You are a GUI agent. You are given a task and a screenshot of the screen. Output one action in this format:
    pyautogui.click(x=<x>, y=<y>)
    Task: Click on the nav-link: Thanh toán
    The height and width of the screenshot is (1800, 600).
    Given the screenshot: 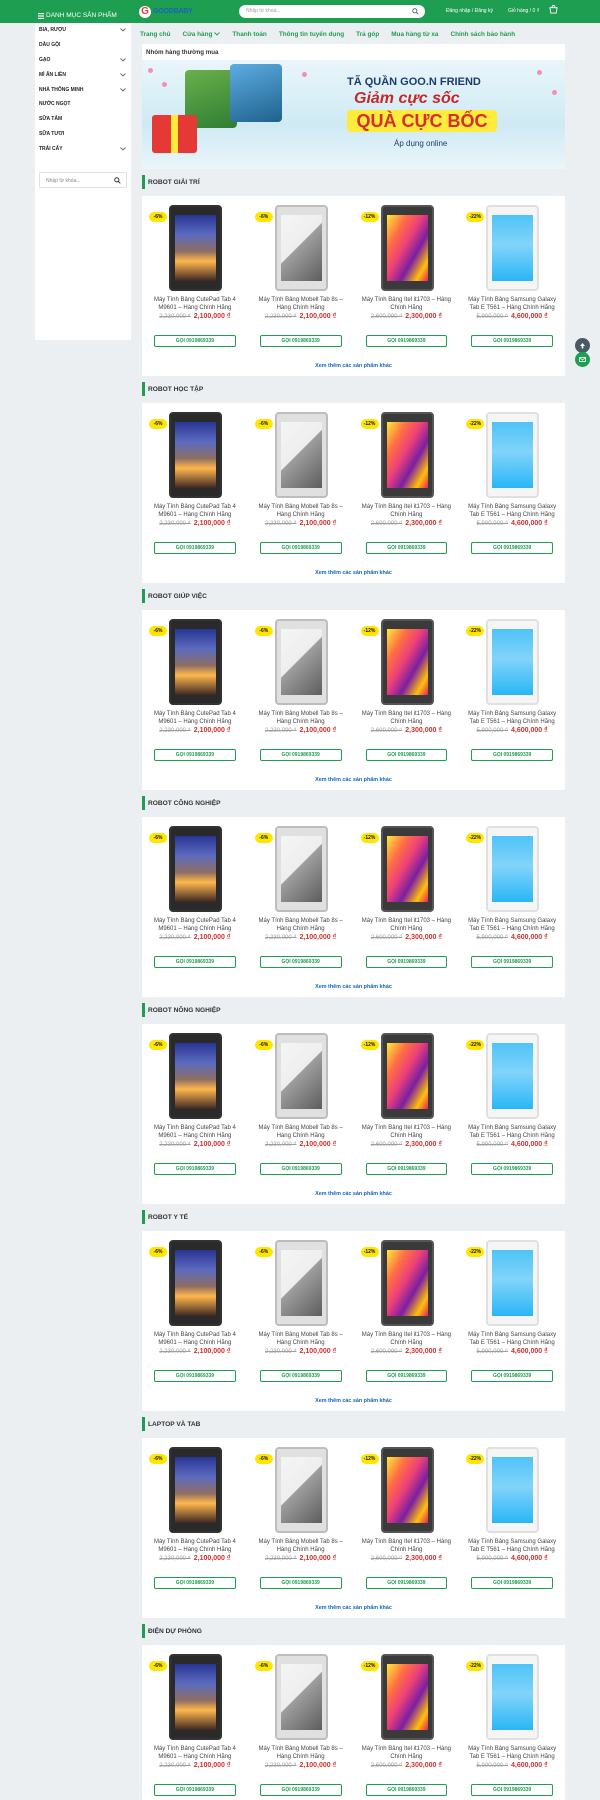 What is the action you would take?
    pyautogui.click(x=249, y=34)
    